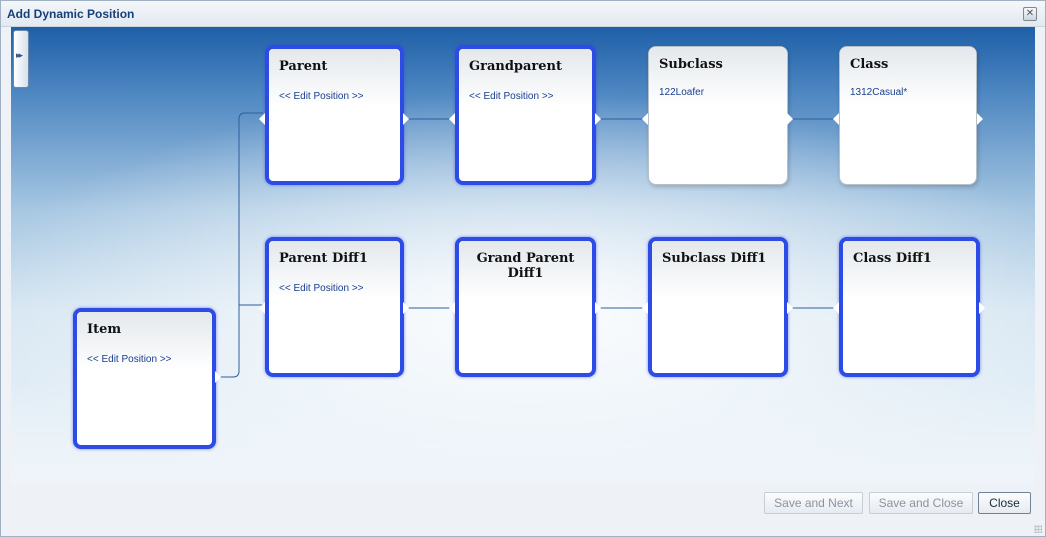 The height and width of the screenshot is (537, 1046). What do you see at coordinates (525, 115) in the screenshot?
I see `node-grandparent: Grandparent << Edit Position >>` at bounding box center [525, 115].